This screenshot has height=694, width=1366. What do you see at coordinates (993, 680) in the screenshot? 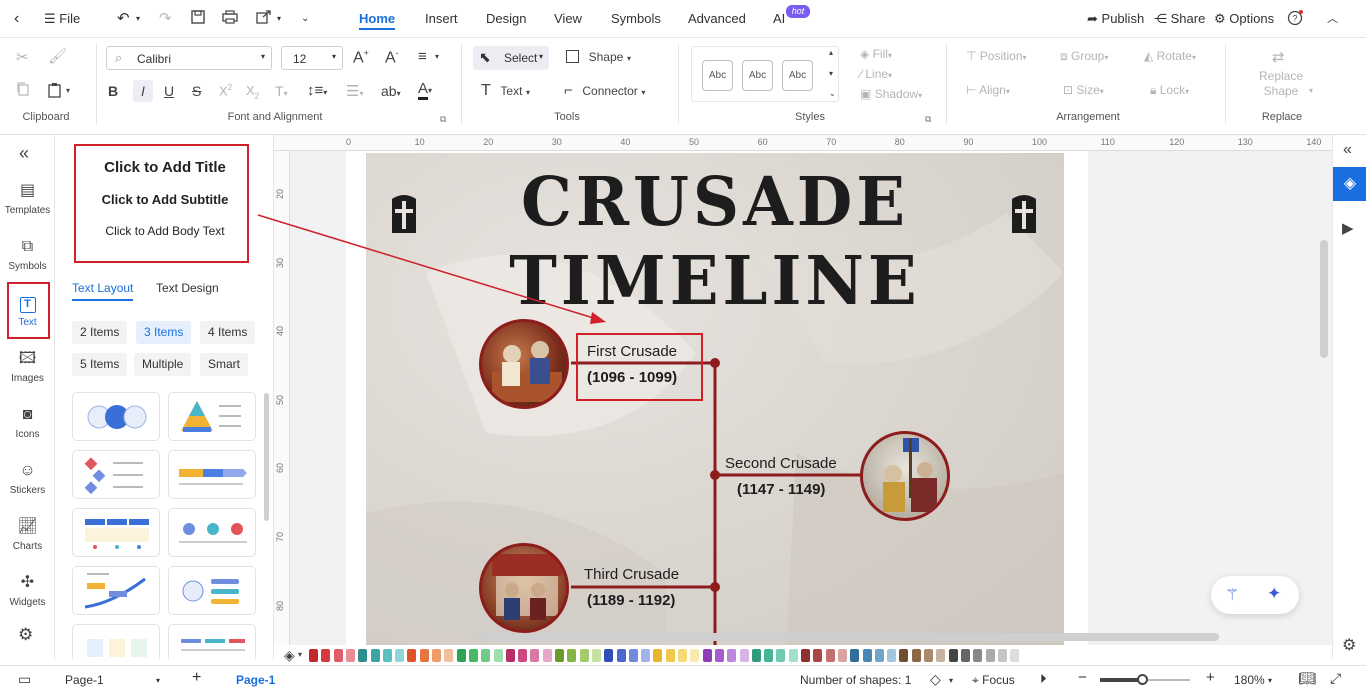
I see `focus-button: ⌖ Focus` at bounding box center [993, 680].